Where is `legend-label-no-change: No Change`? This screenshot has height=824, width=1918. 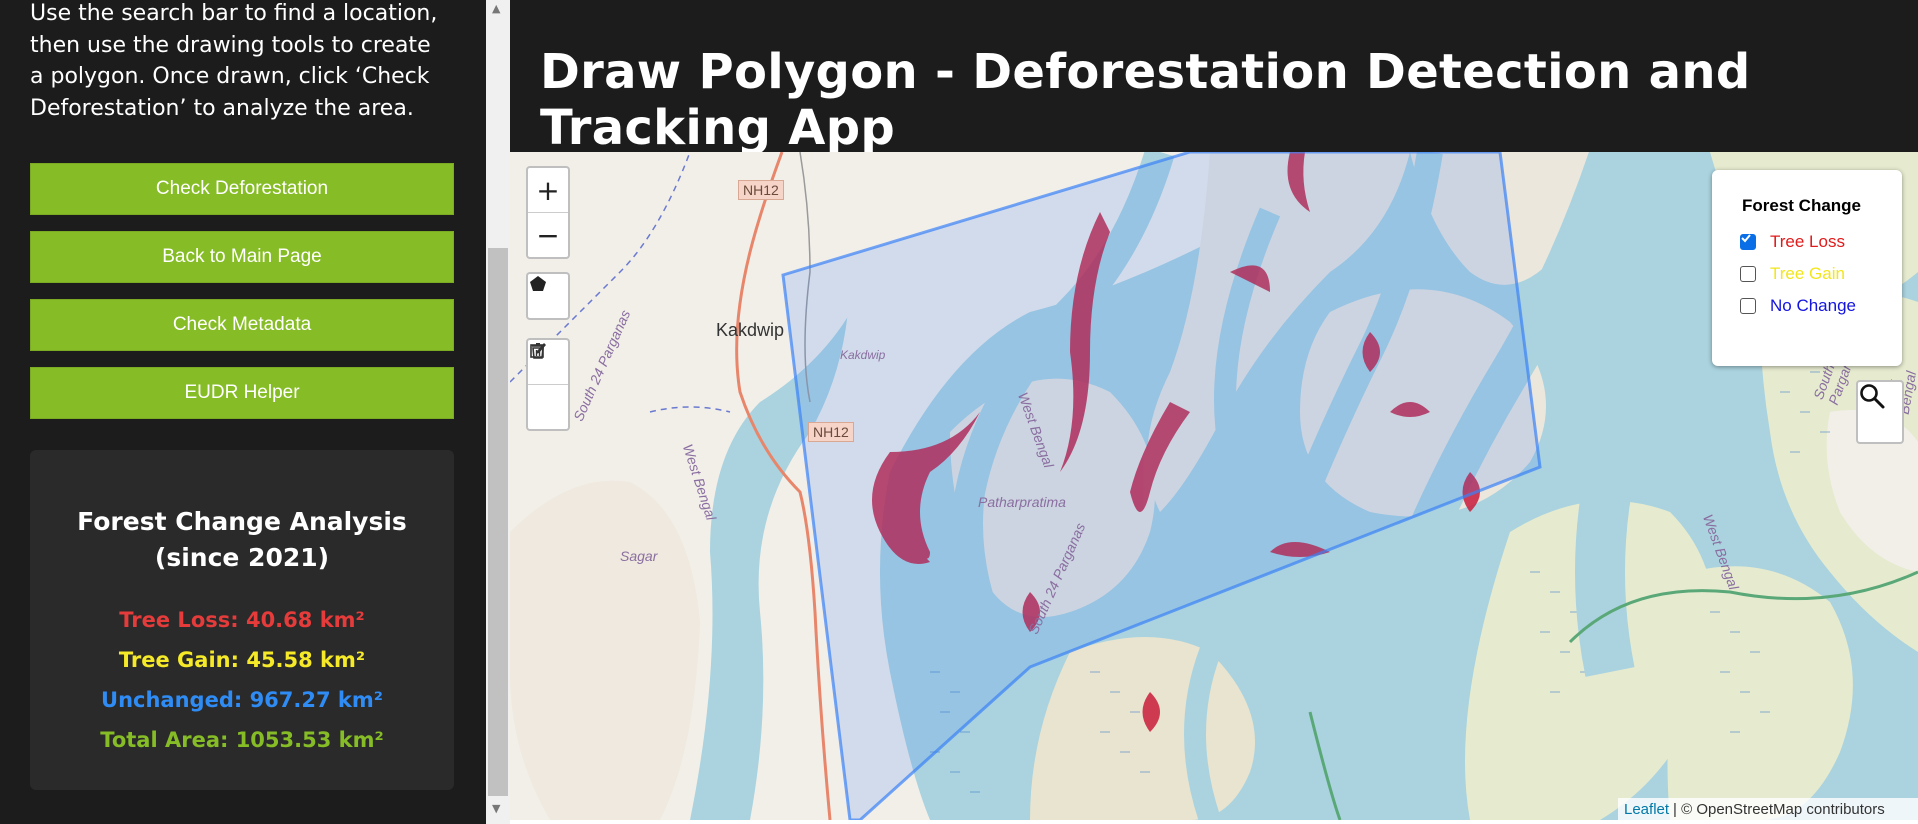 legend-label-no-change: No Change is located at coordinates (1813, 305).